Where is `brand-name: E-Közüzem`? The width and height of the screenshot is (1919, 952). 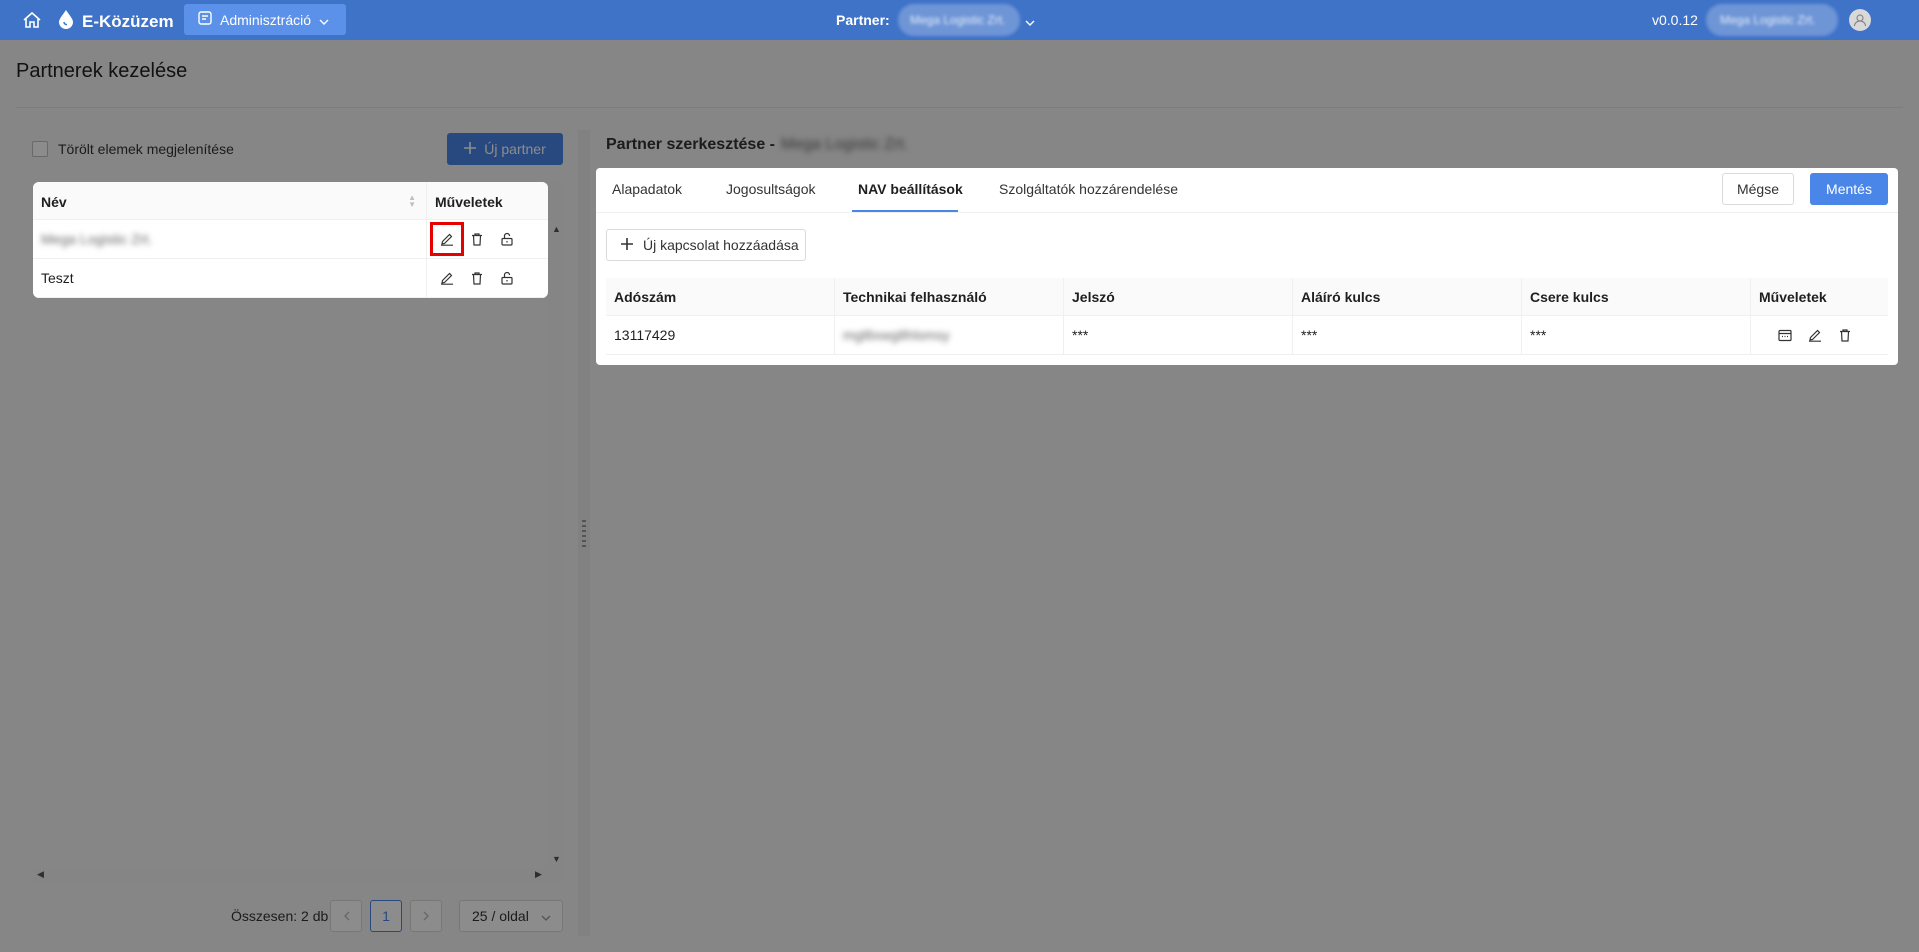
brand-name: E-Közüzem is located at coordinates (128, 21).